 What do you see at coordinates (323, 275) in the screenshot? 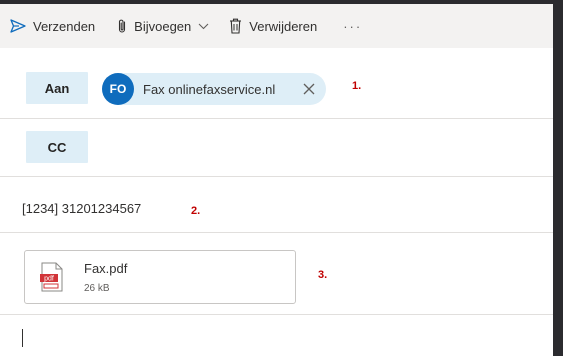
I see `annotation-step-3: 3.` at bounding box center [323, 275].